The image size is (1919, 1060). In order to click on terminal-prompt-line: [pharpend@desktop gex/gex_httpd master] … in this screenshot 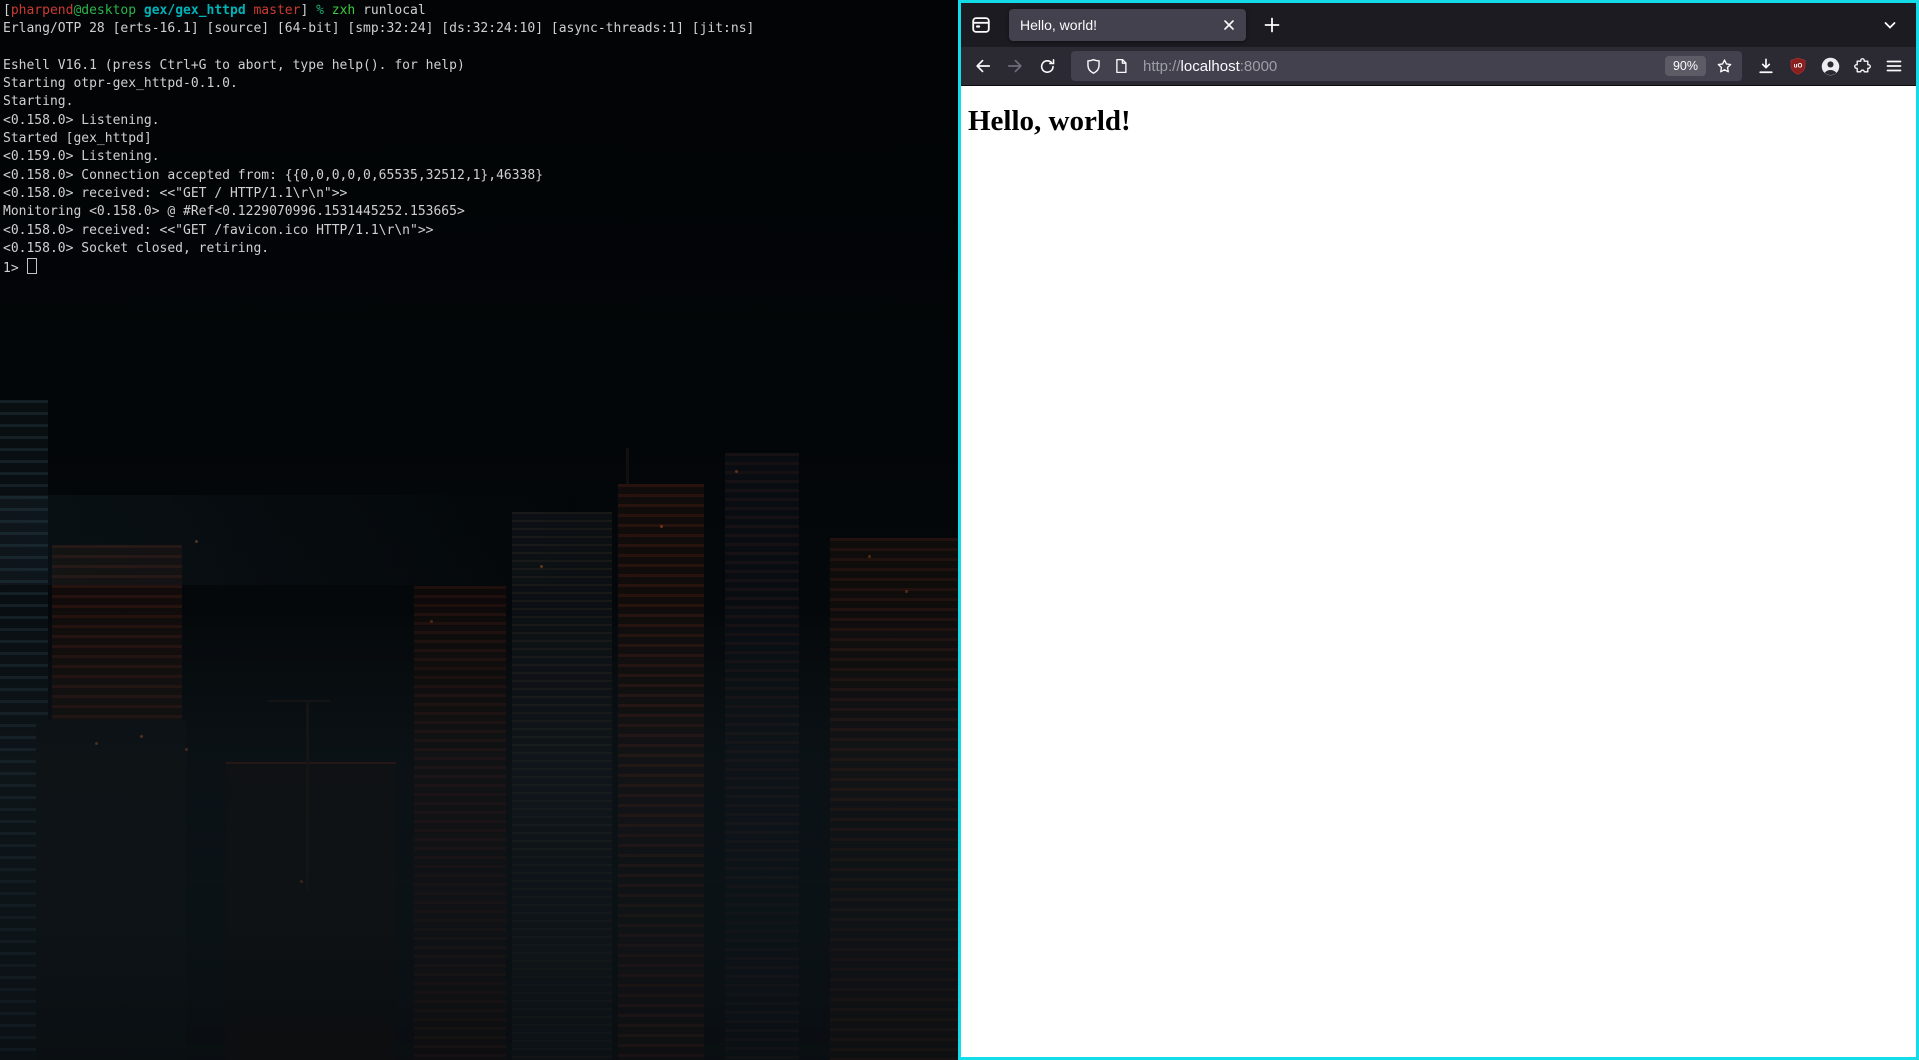, I will do `click(479, 11)`.